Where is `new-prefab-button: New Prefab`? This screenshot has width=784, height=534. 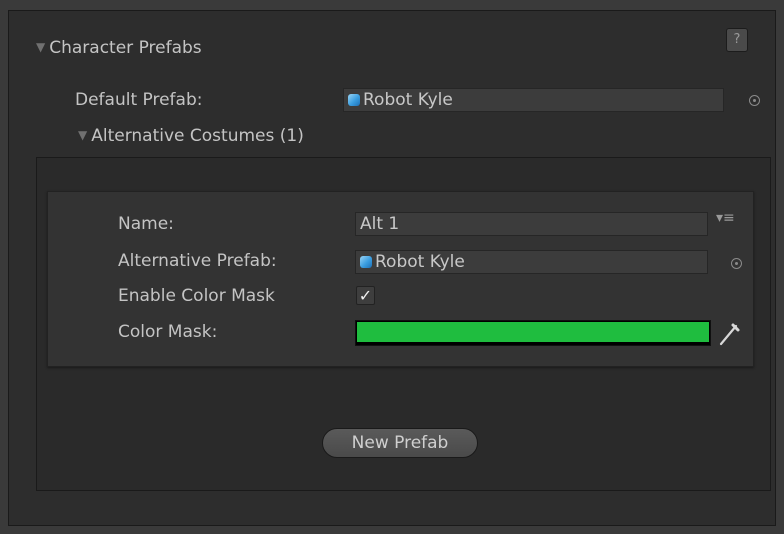 new-prefab-button: New Prefab is located at coordinates (400, 443).